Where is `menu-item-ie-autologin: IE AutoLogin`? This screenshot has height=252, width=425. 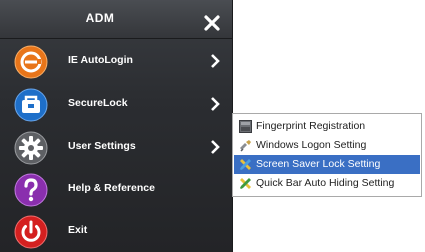 menu-item-ie-autologin: IE AutoLogin is located at coordinates (116, 61).